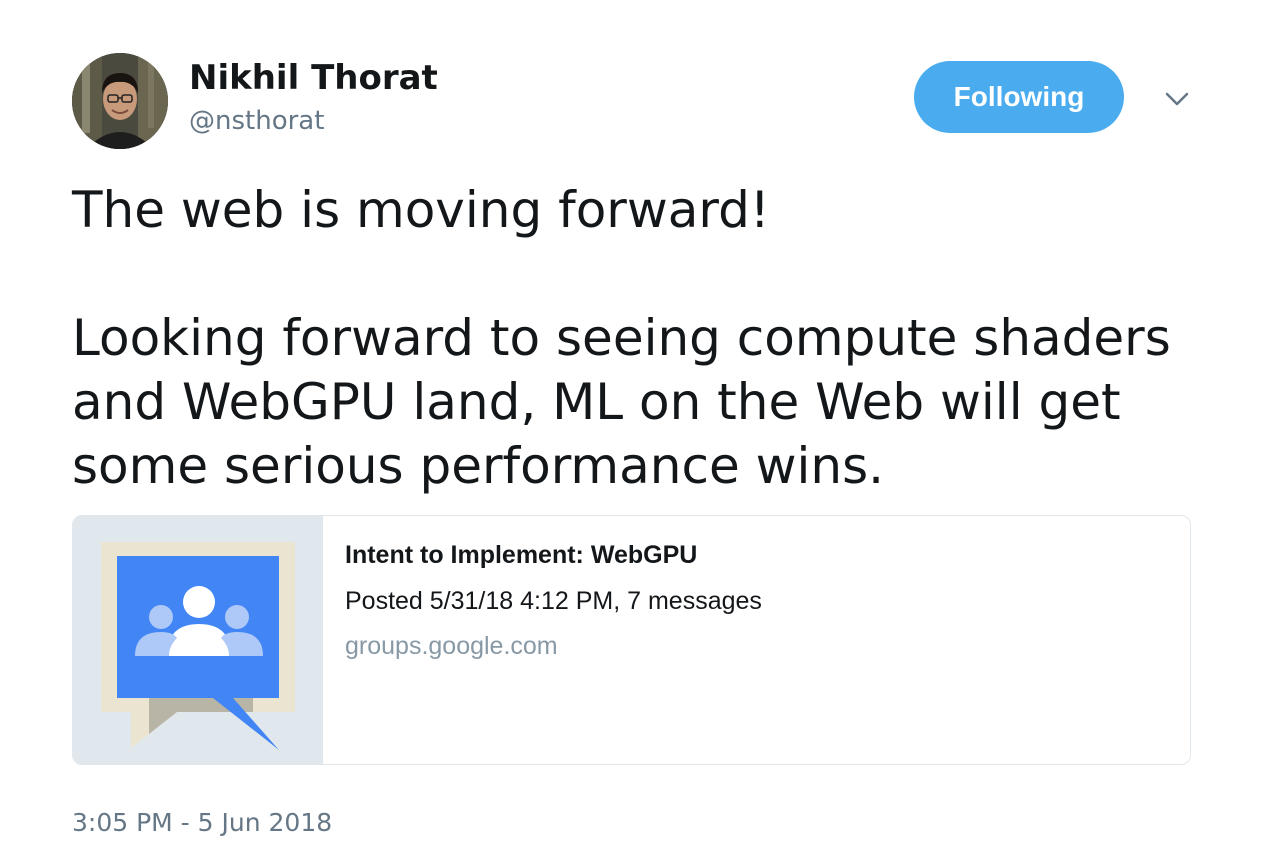  I want to click on tweet-line: and WebGPU land, ML on the Web will get, so click(596, 402).